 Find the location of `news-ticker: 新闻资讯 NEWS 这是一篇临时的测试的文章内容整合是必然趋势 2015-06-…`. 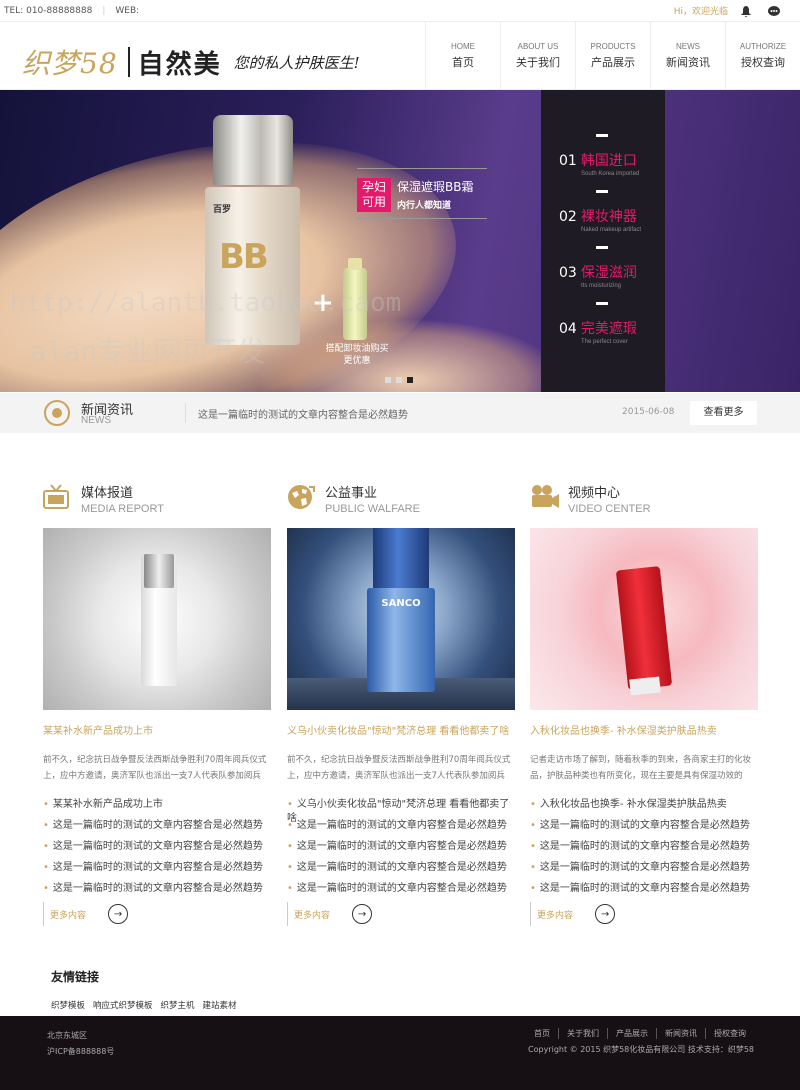

news-ticker: 新闻资讯 NEWS 这是一篇临时的测试的文章内容整合是必然趋势 2015-06-… is located at coordinates (400, 413).